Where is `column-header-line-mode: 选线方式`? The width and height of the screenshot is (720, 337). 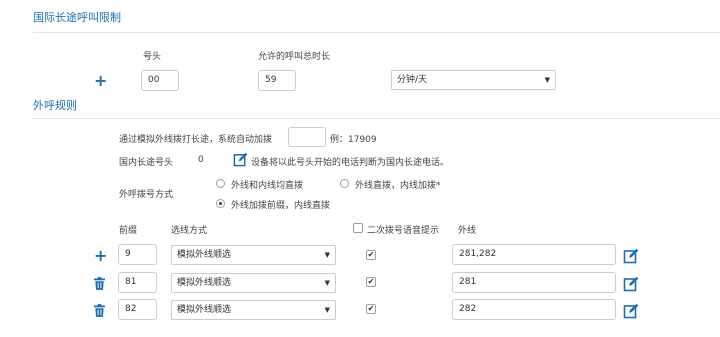 column-header-line-mode: 选线方式 is located at coordinates (189, 231).